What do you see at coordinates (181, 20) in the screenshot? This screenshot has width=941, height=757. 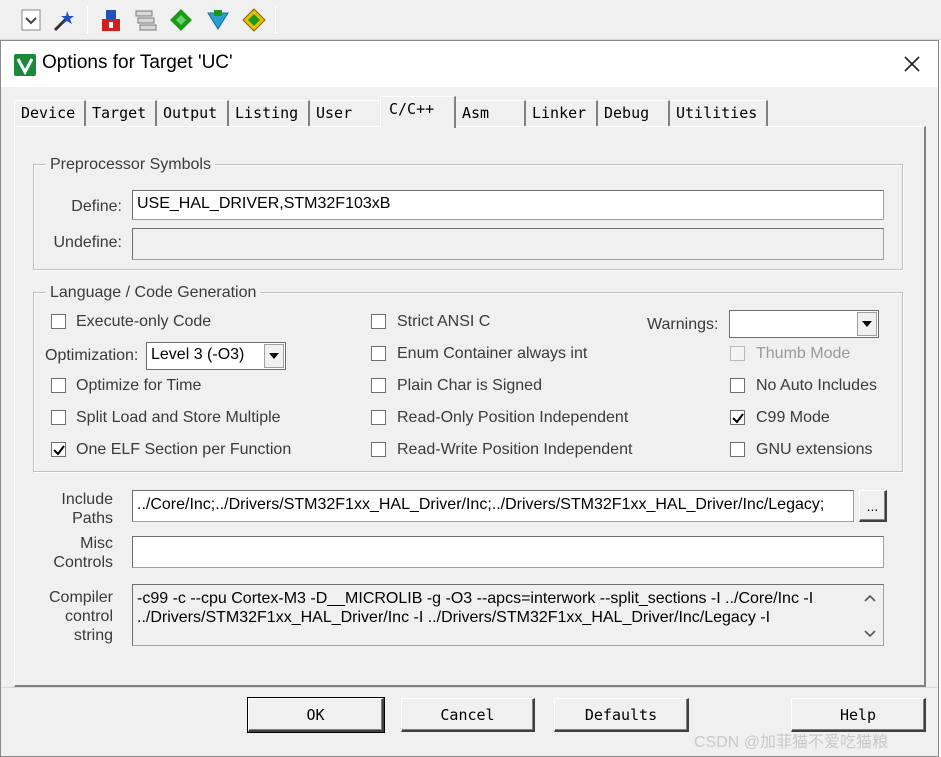 I see `diamond-icon` at bounding box center [181, 20].